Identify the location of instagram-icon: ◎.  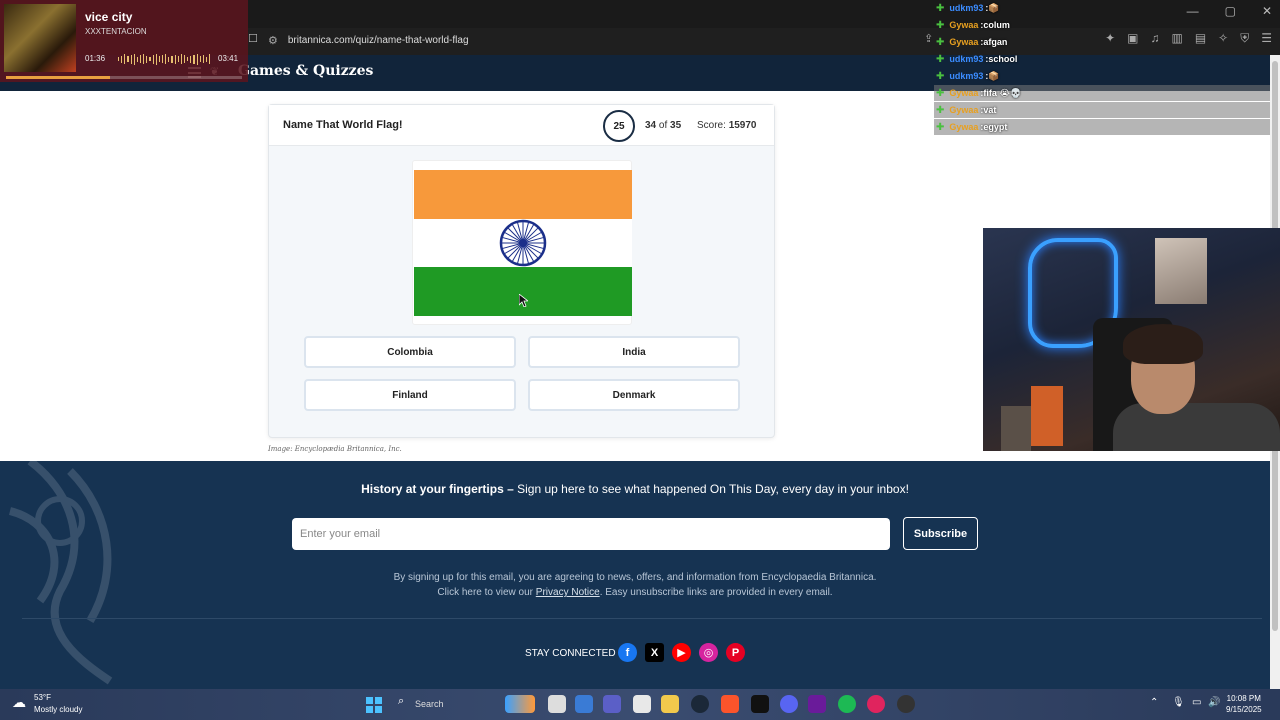
(708, 652).